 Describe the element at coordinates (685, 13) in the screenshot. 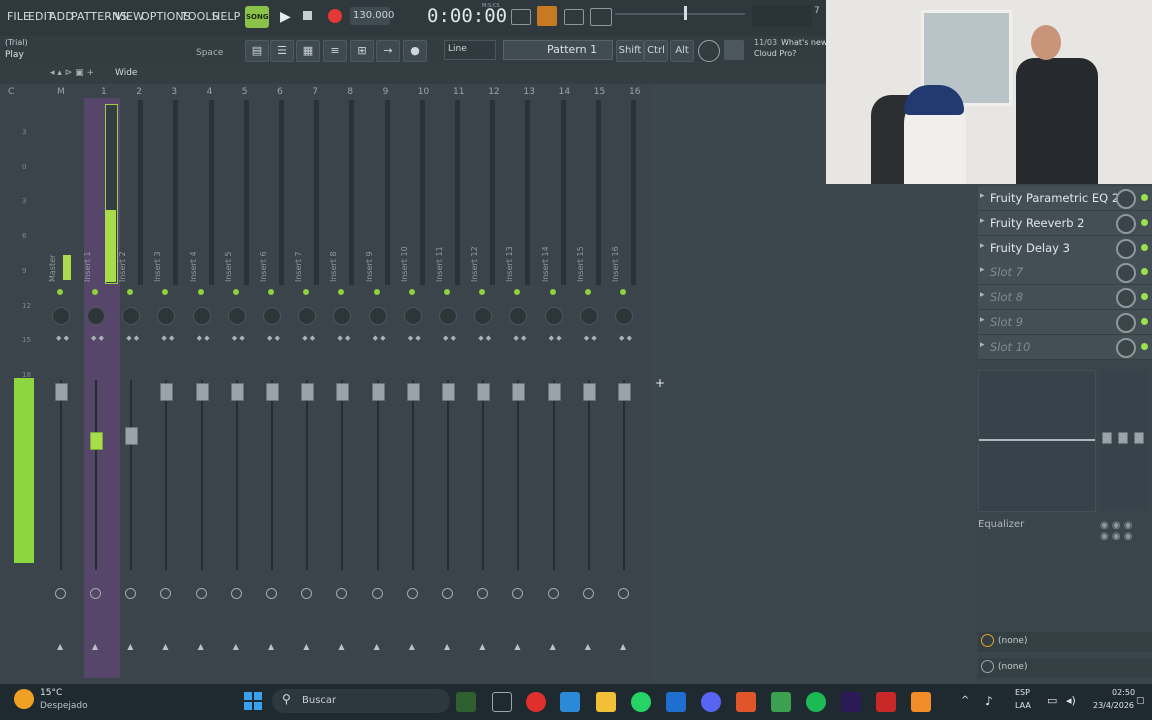

I see `master-volume-handle` at that location.